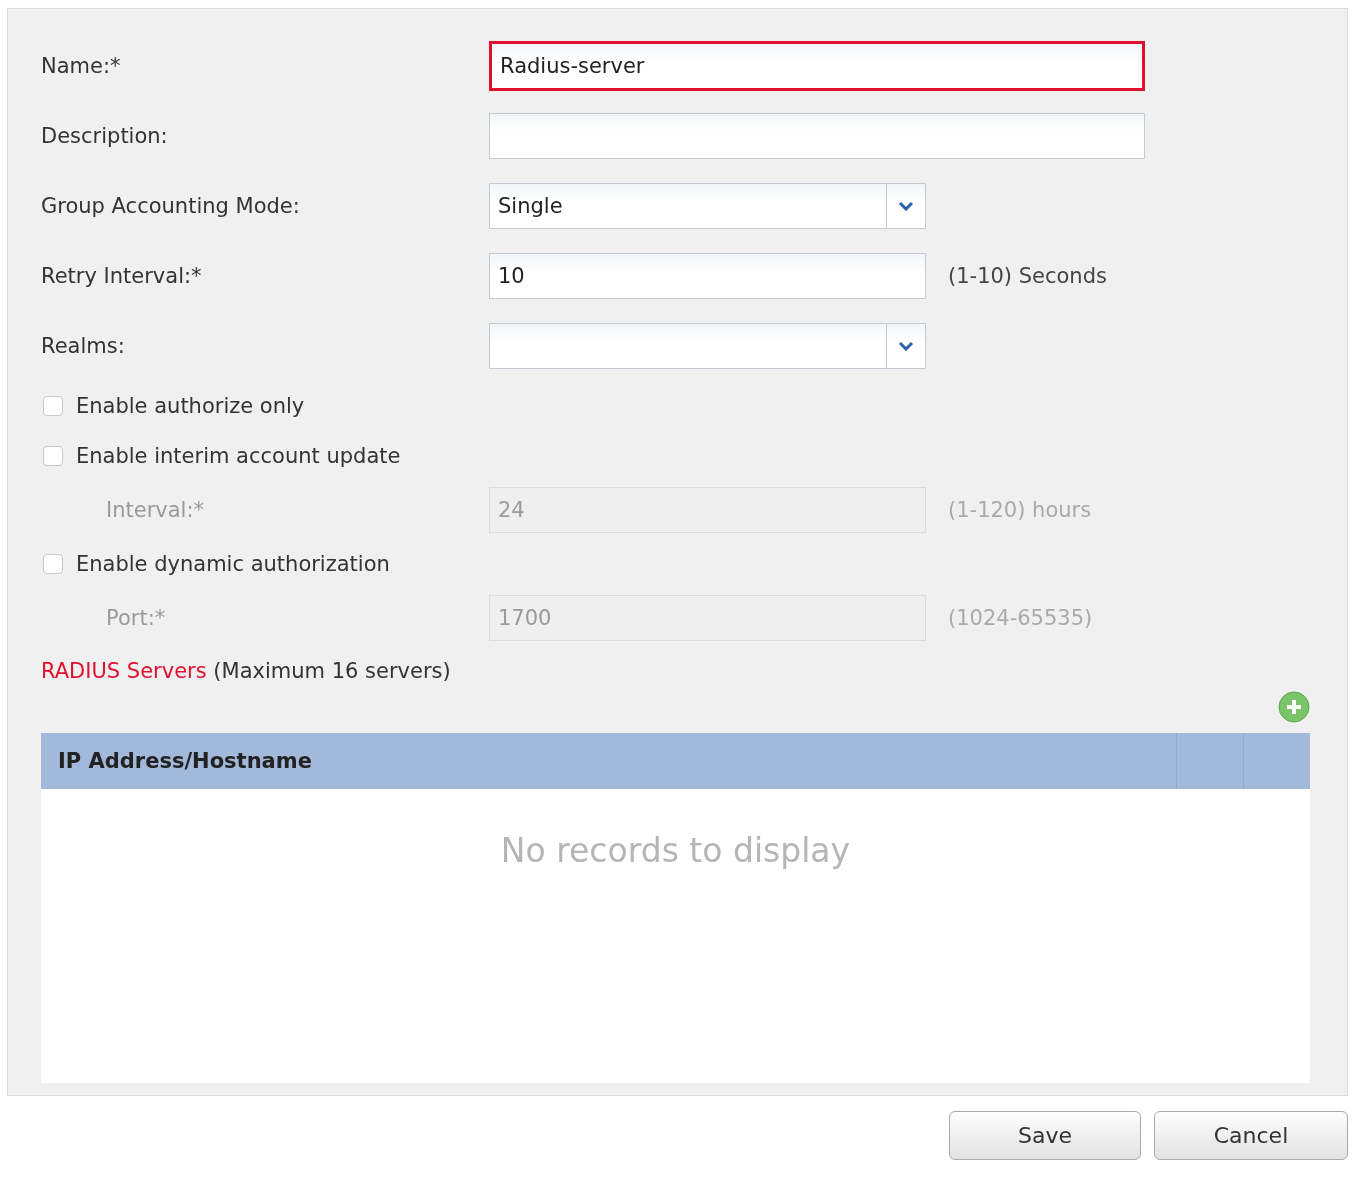  I want to click on field-label: Port:*, so click(136, 618).